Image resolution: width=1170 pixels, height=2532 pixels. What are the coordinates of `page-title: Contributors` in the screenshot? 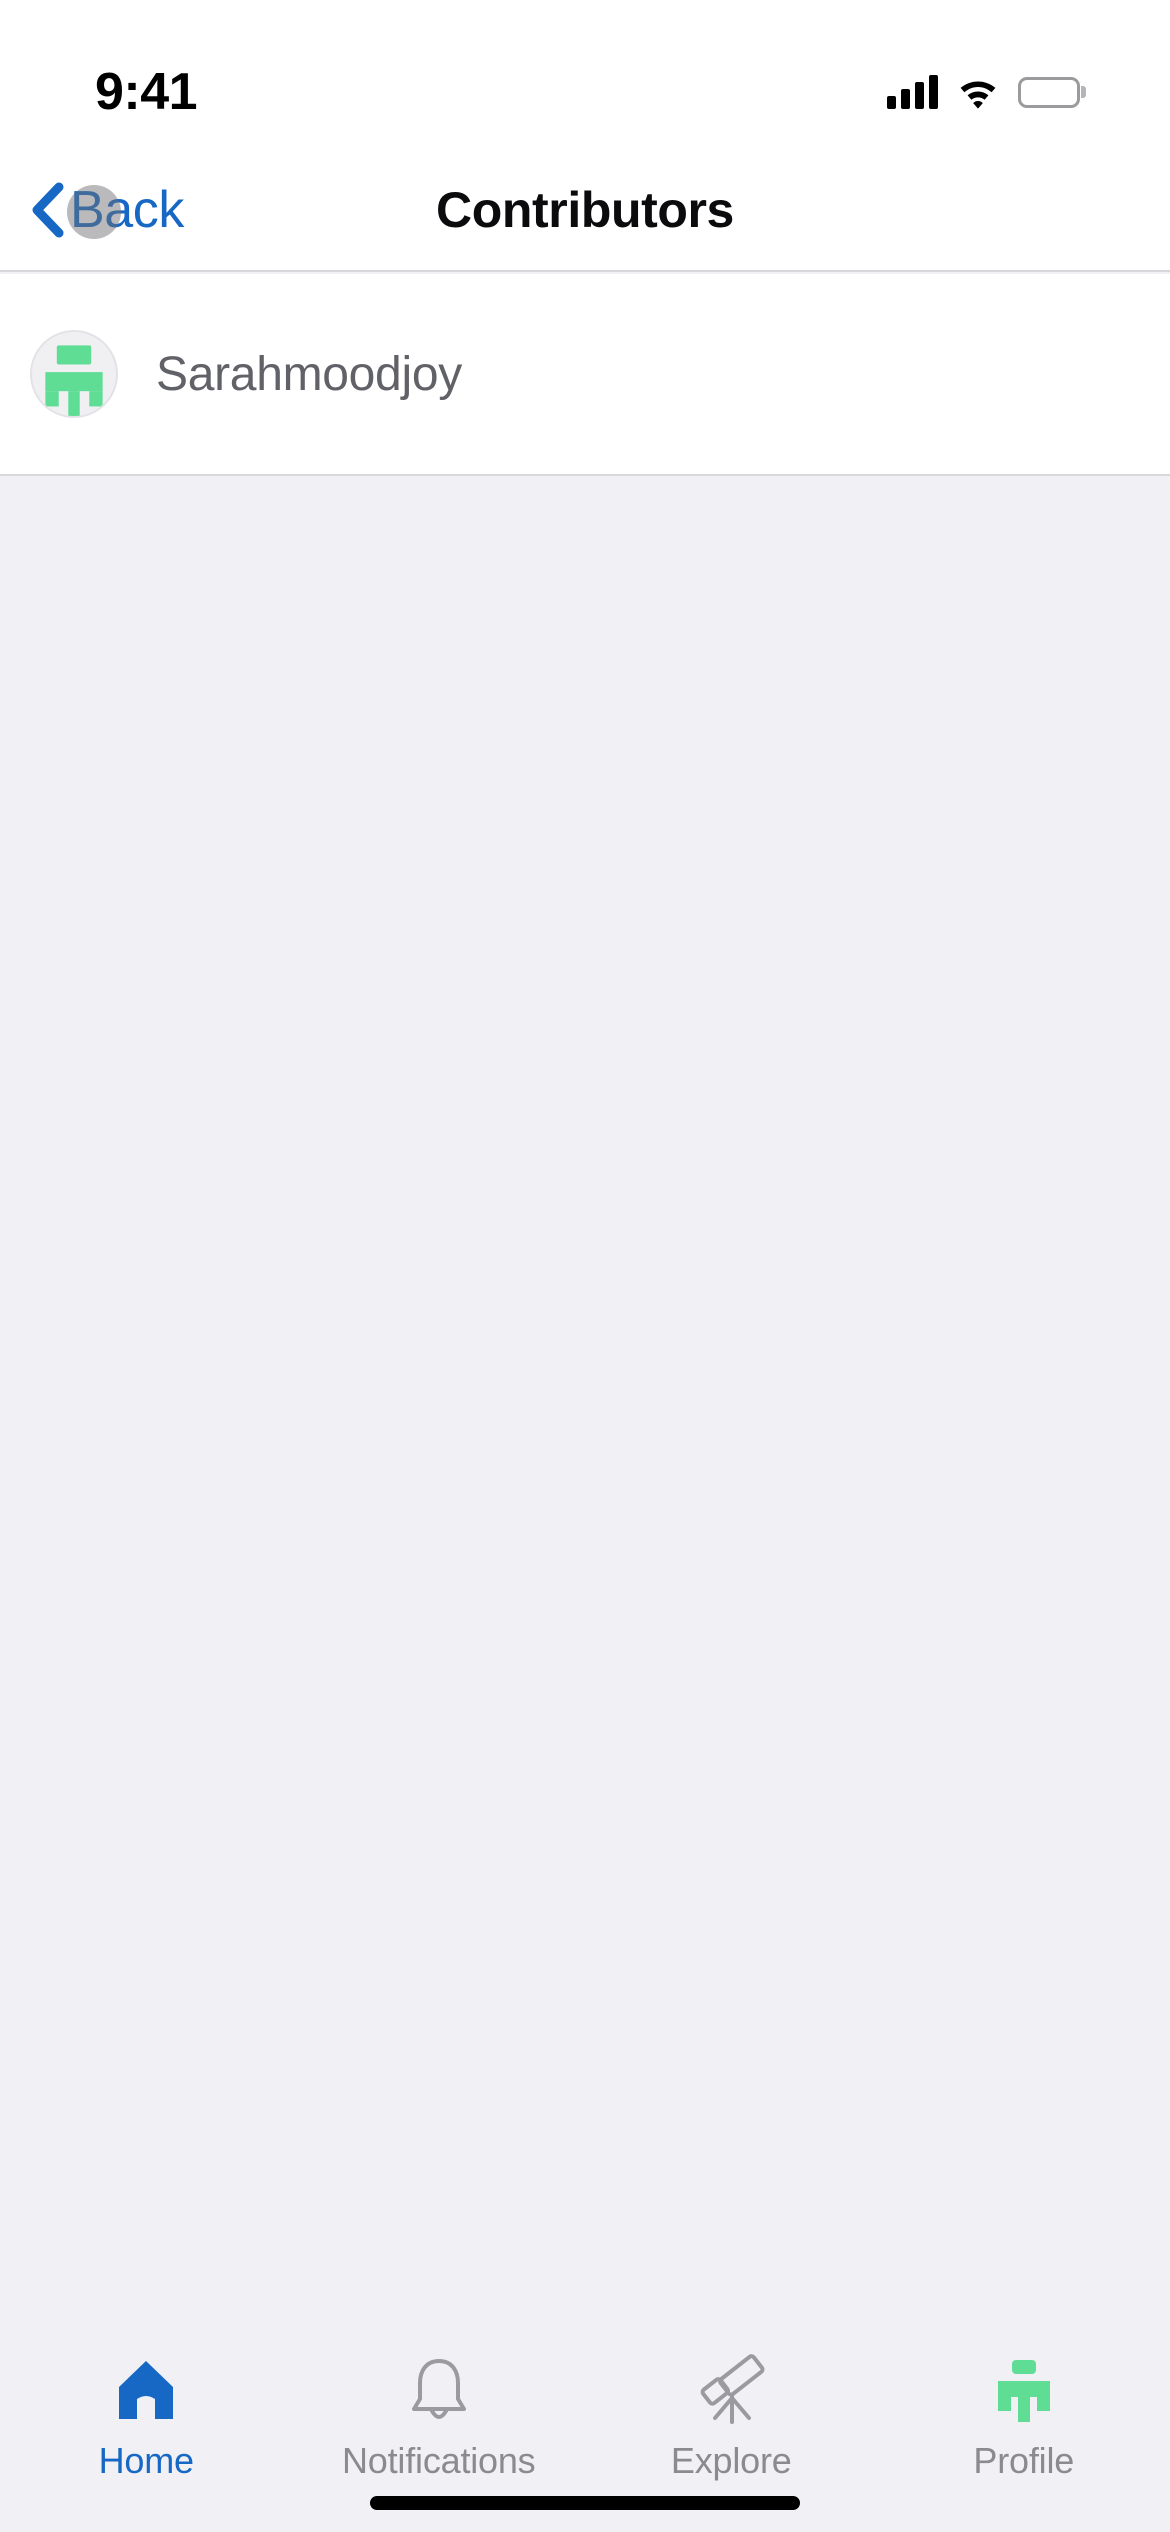 It's located at (585, 210).